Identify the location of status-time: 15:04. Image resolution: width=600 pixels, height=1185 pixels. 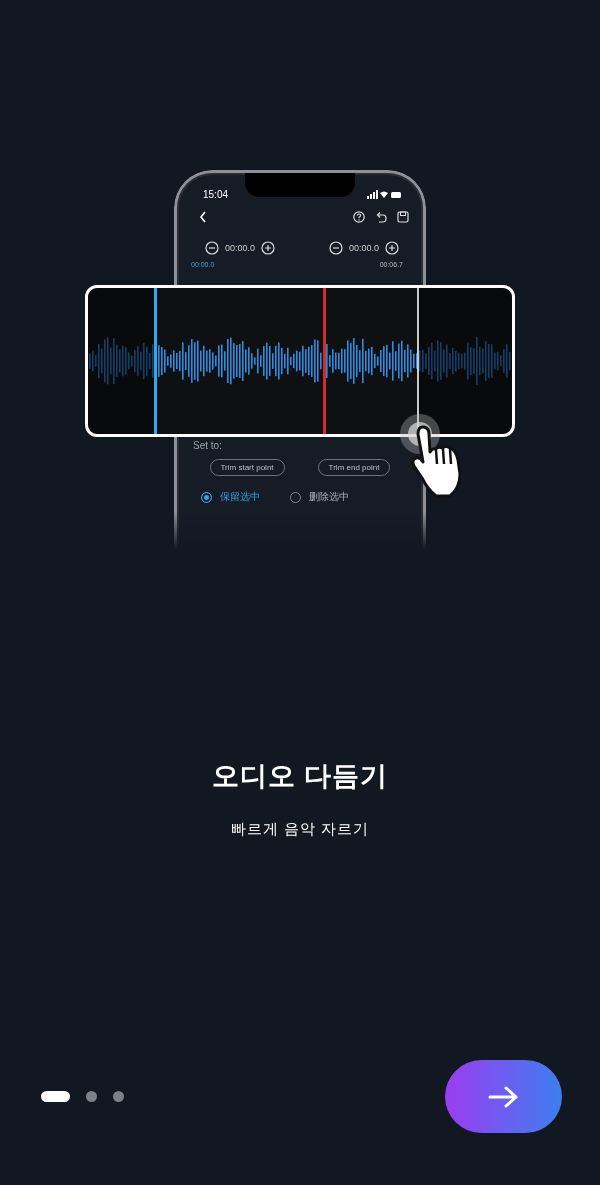
(216, 194).